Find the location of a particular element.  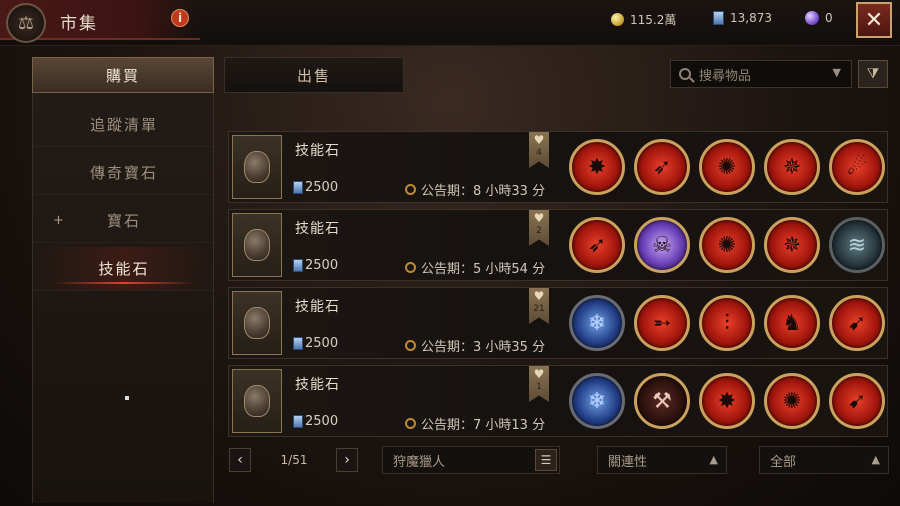

cursor-icon is located at coordinates (127, 398).